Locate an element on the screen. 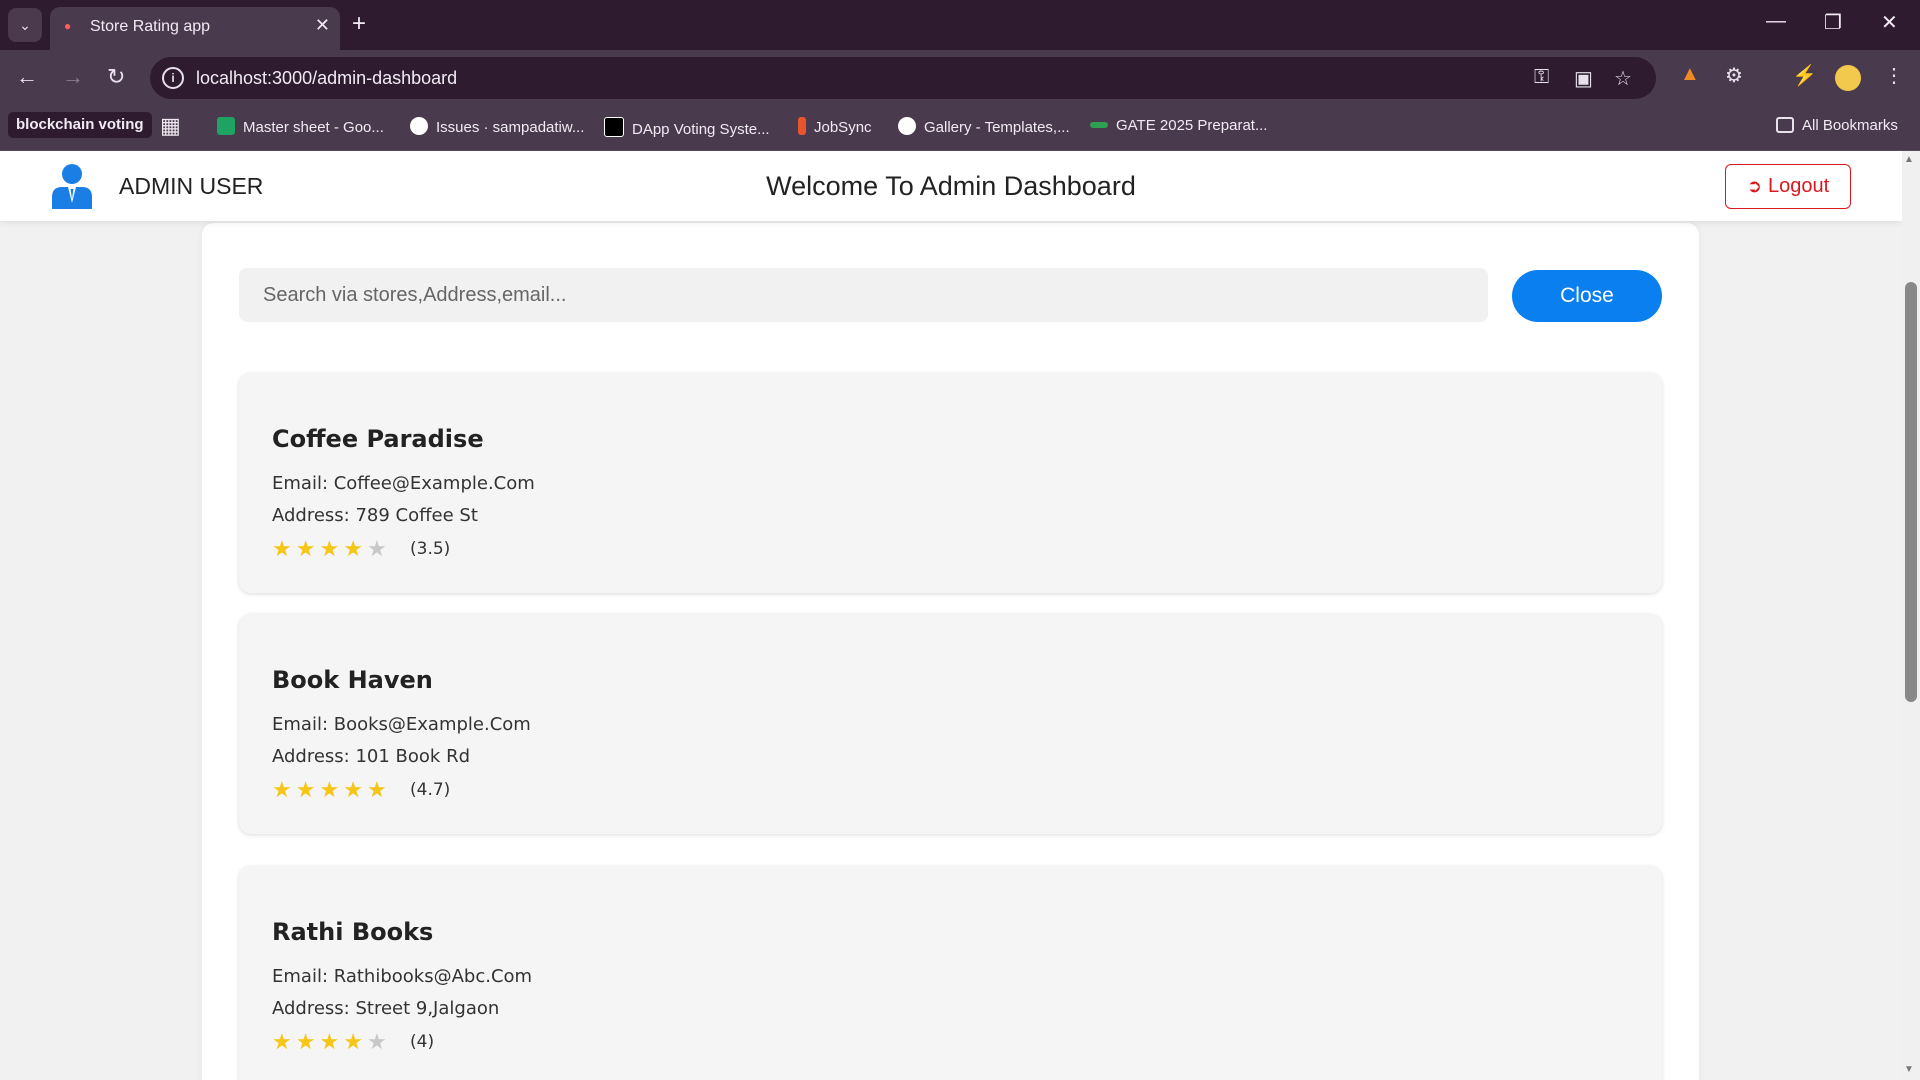 This screenshot has height=1080, width=1920. sheets-icon is located at coordinates (226, 126).